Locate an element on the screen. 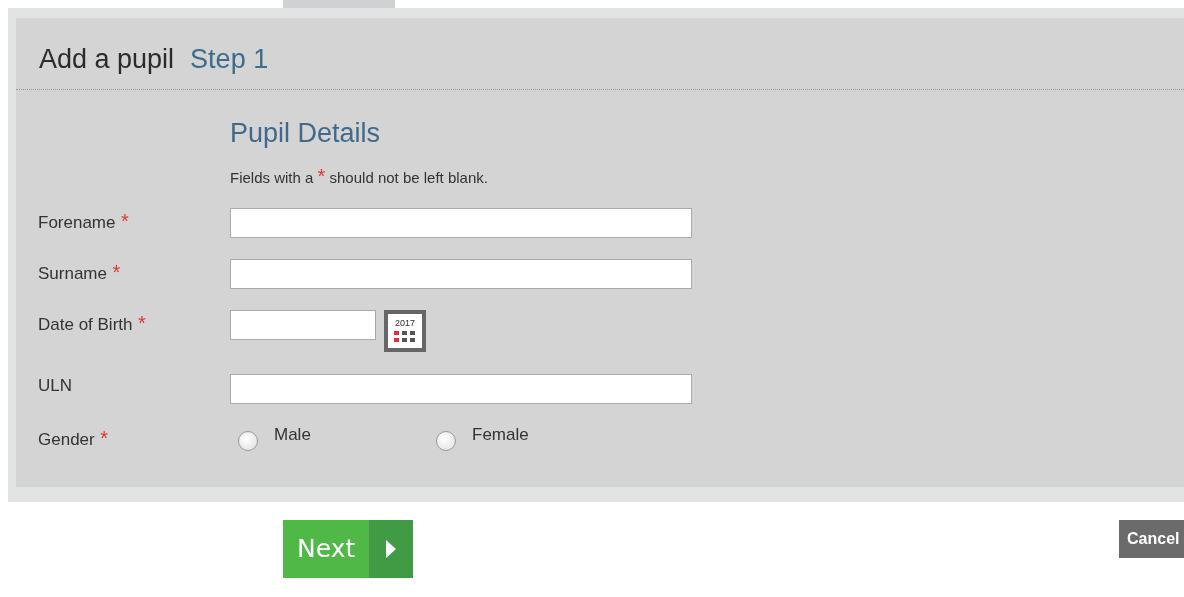  date-field is located at coordinates (303, 325).